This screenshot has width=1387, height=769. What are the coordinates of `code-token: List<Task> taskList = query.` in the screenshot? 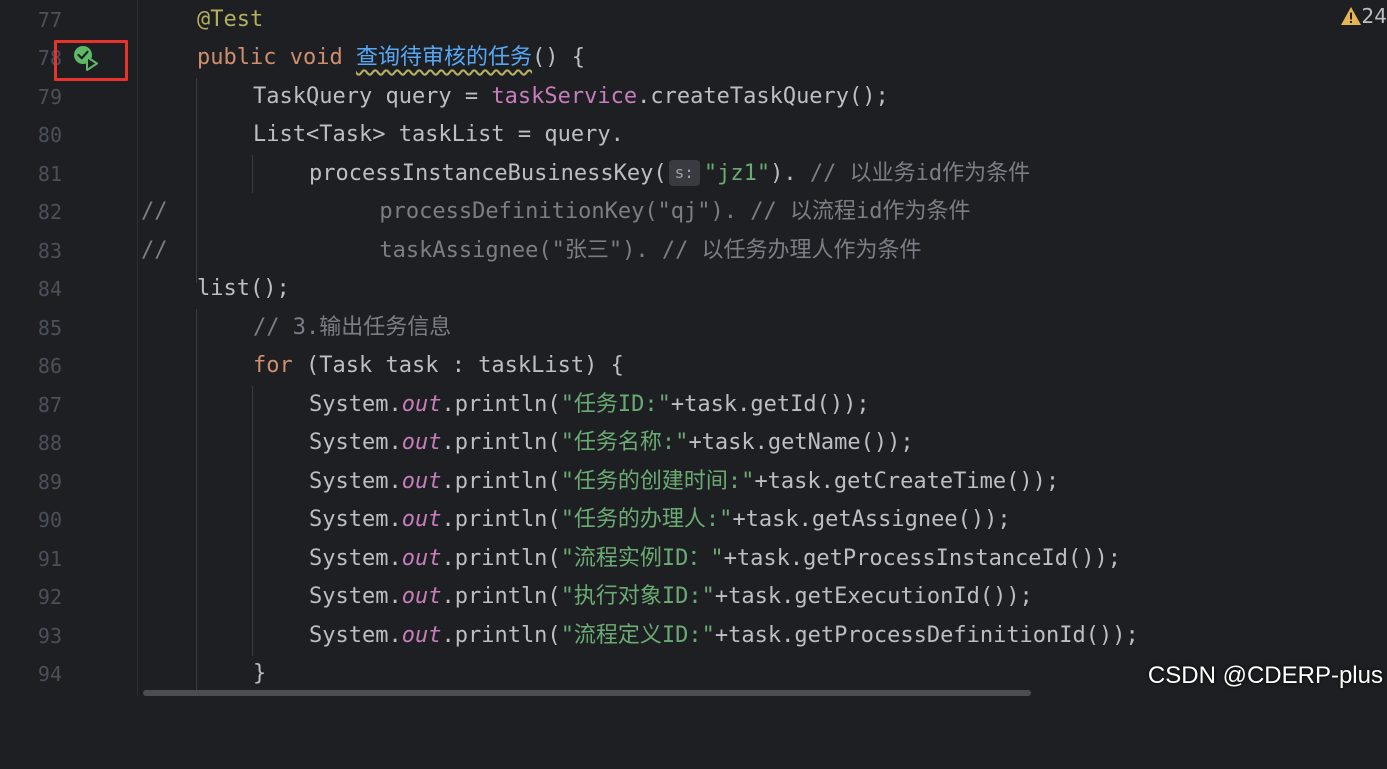 It's located at (438, 134).